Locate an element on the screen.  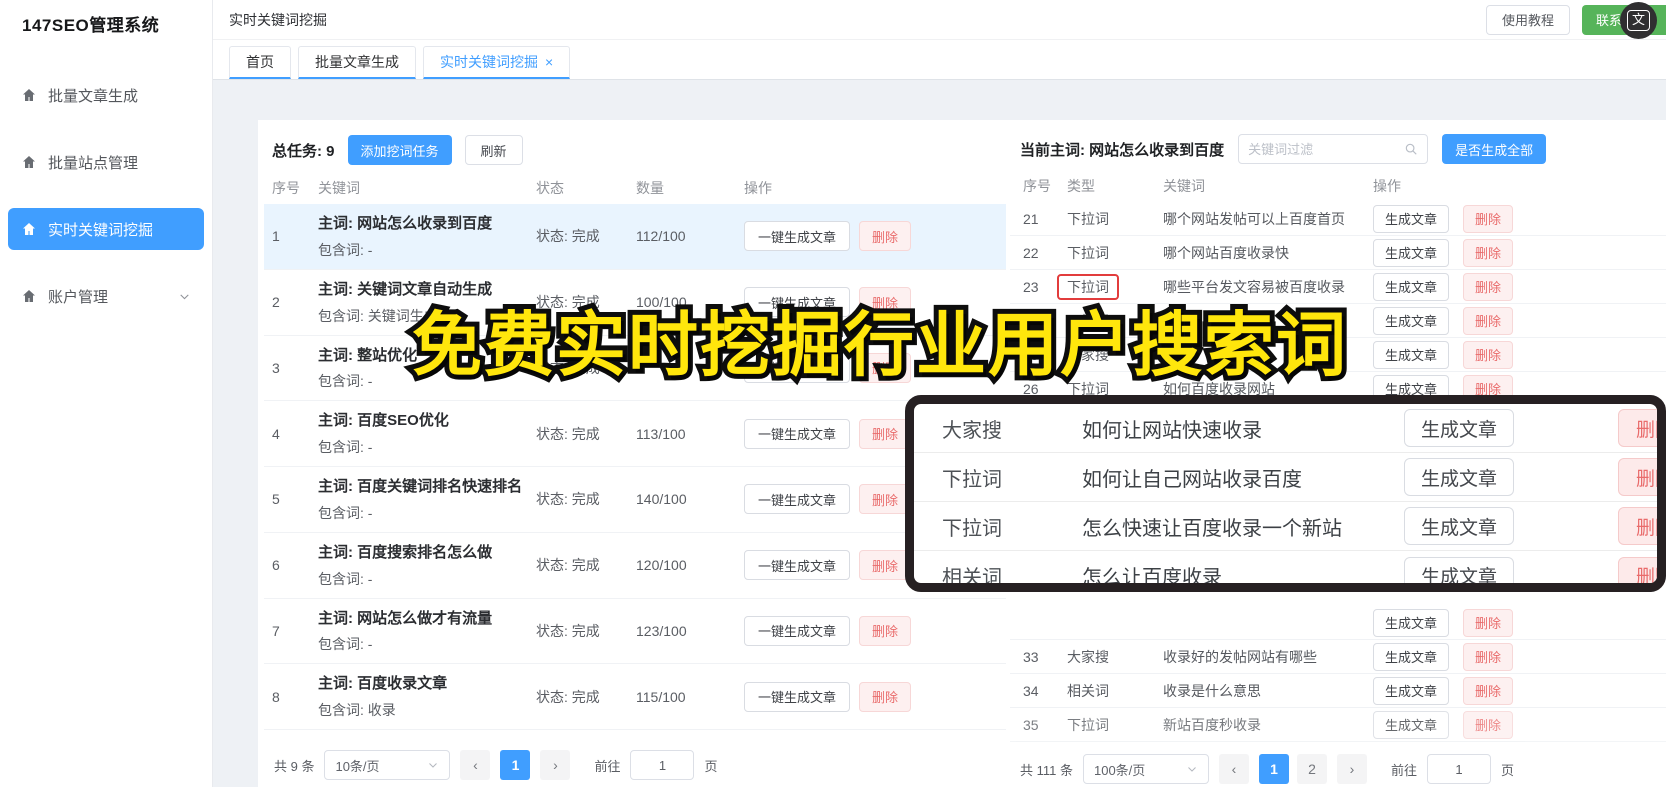
table-row: 33 大家搜 收录好的发帖网站有哪些 生成文章 删除 is located at coordinates (1338, 657).